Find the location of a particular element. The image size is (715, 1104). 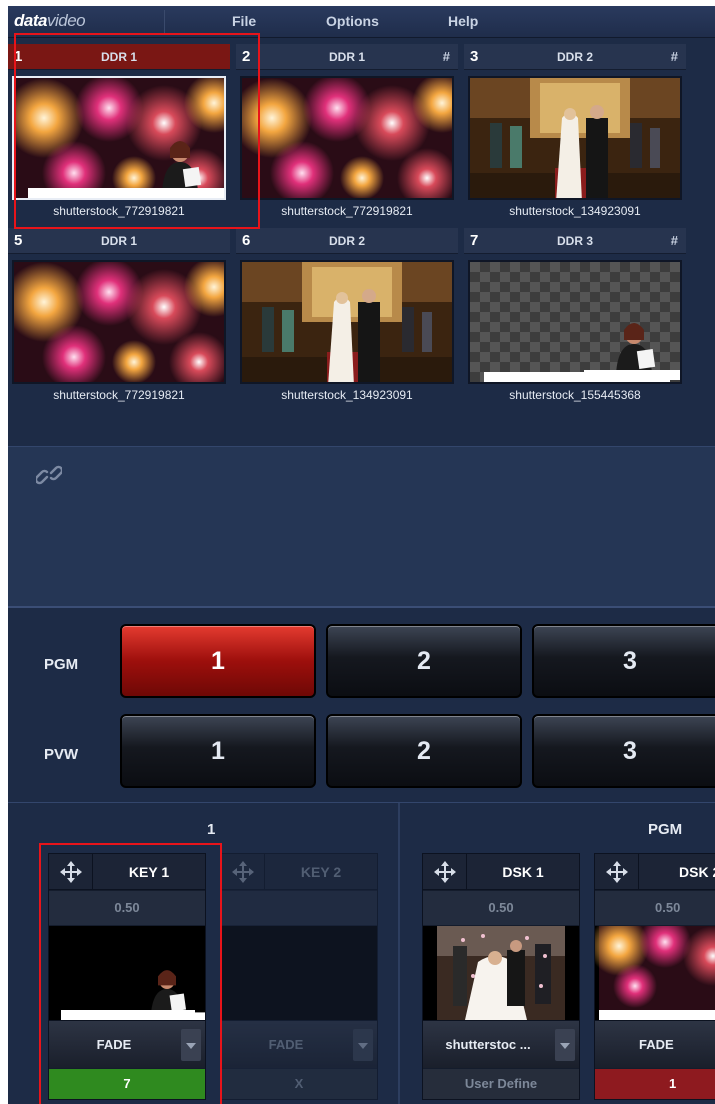

link-pane is located at coordinates (361, 526).